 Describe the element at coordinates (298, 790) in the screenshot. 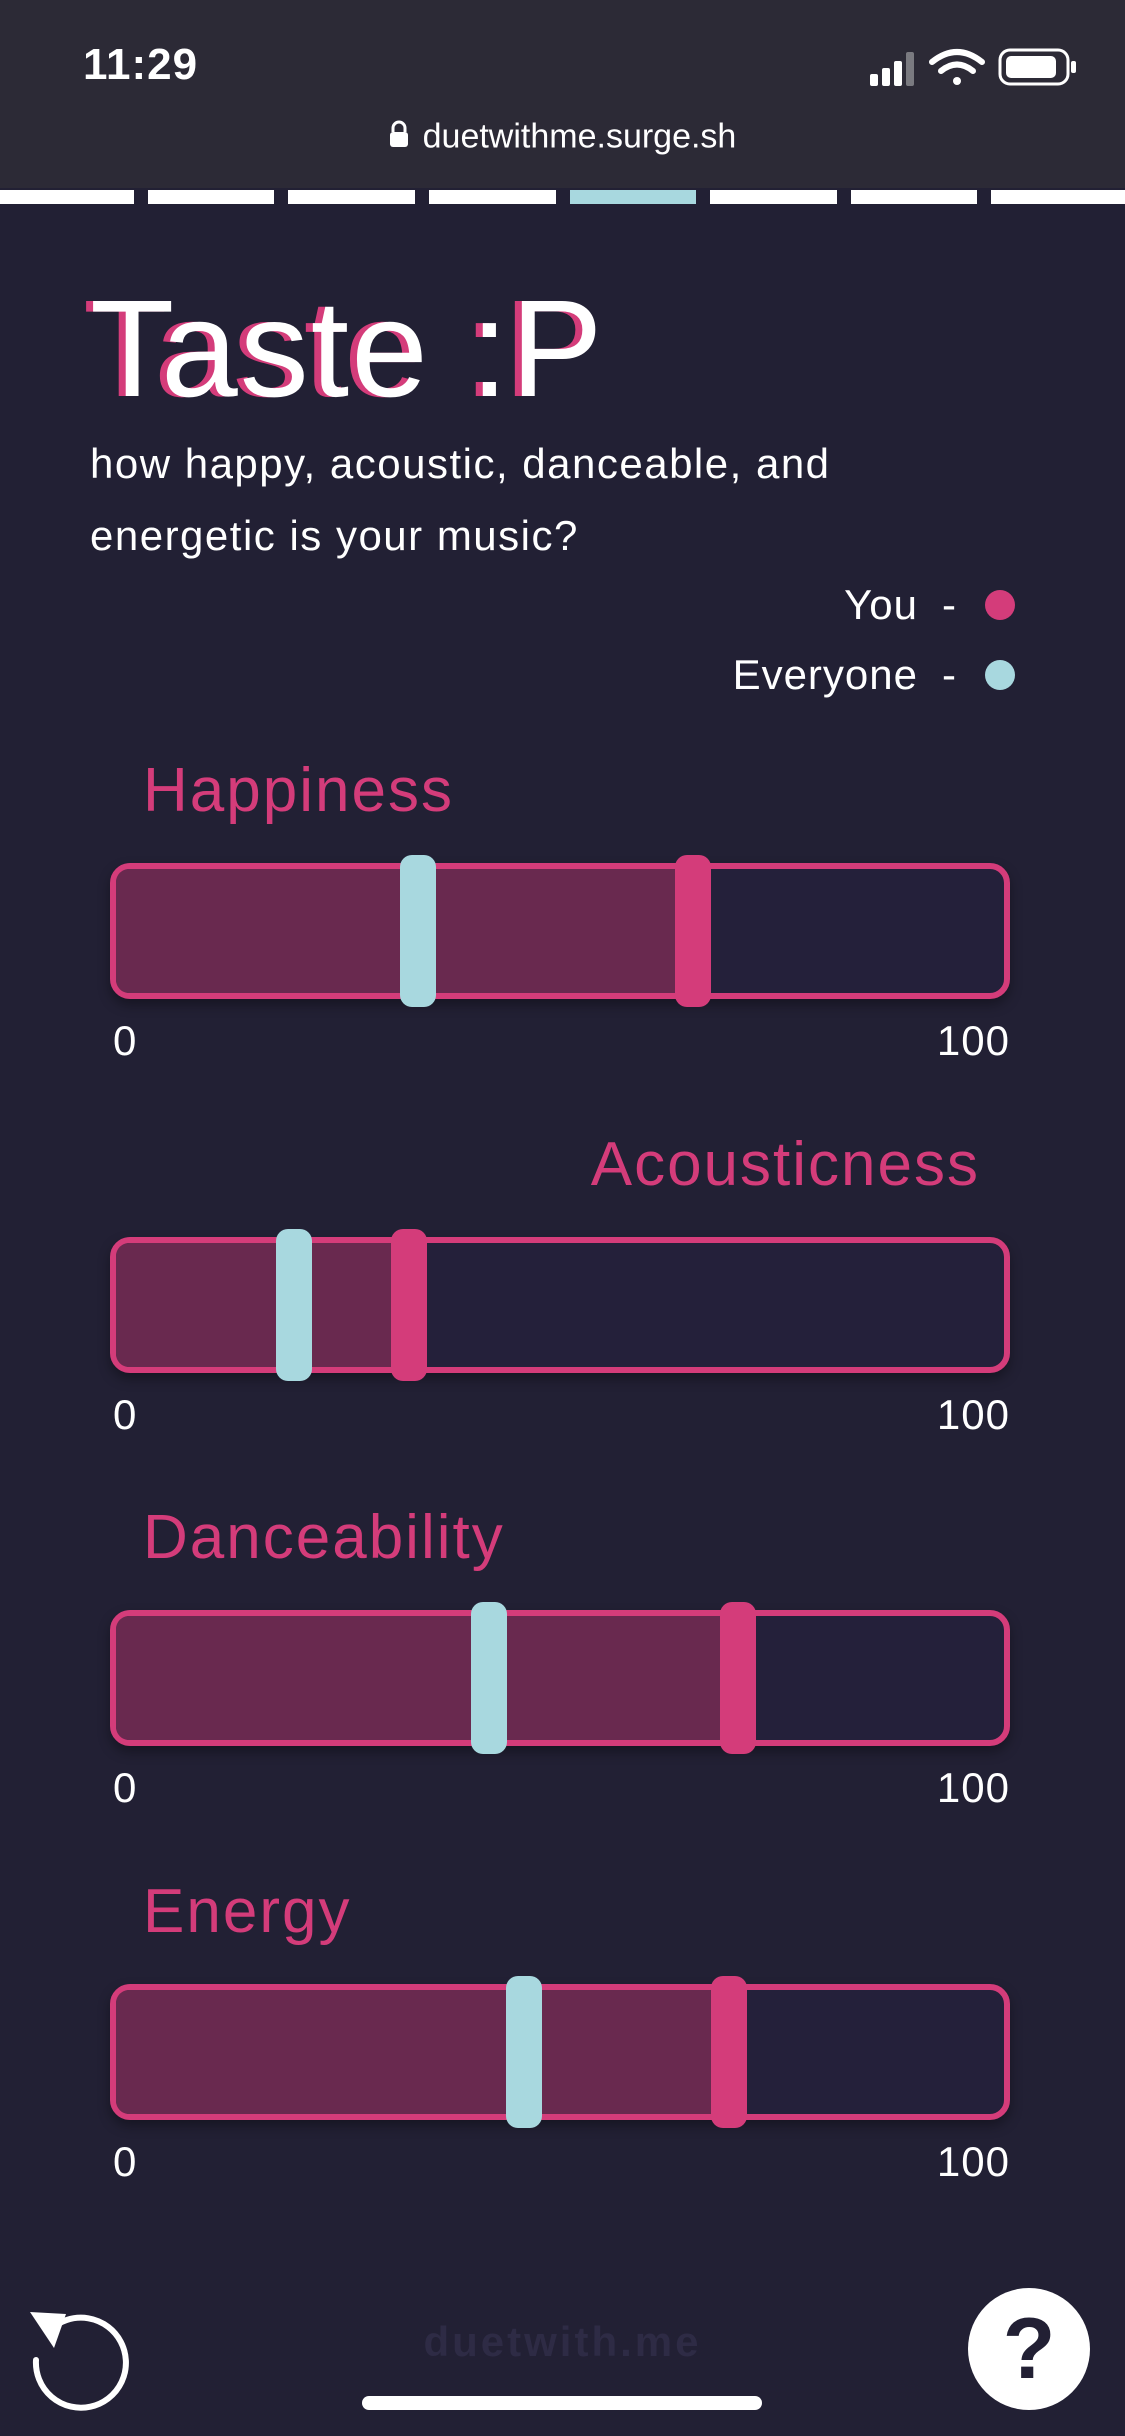

I see `metric-label: Happiness` at that location.